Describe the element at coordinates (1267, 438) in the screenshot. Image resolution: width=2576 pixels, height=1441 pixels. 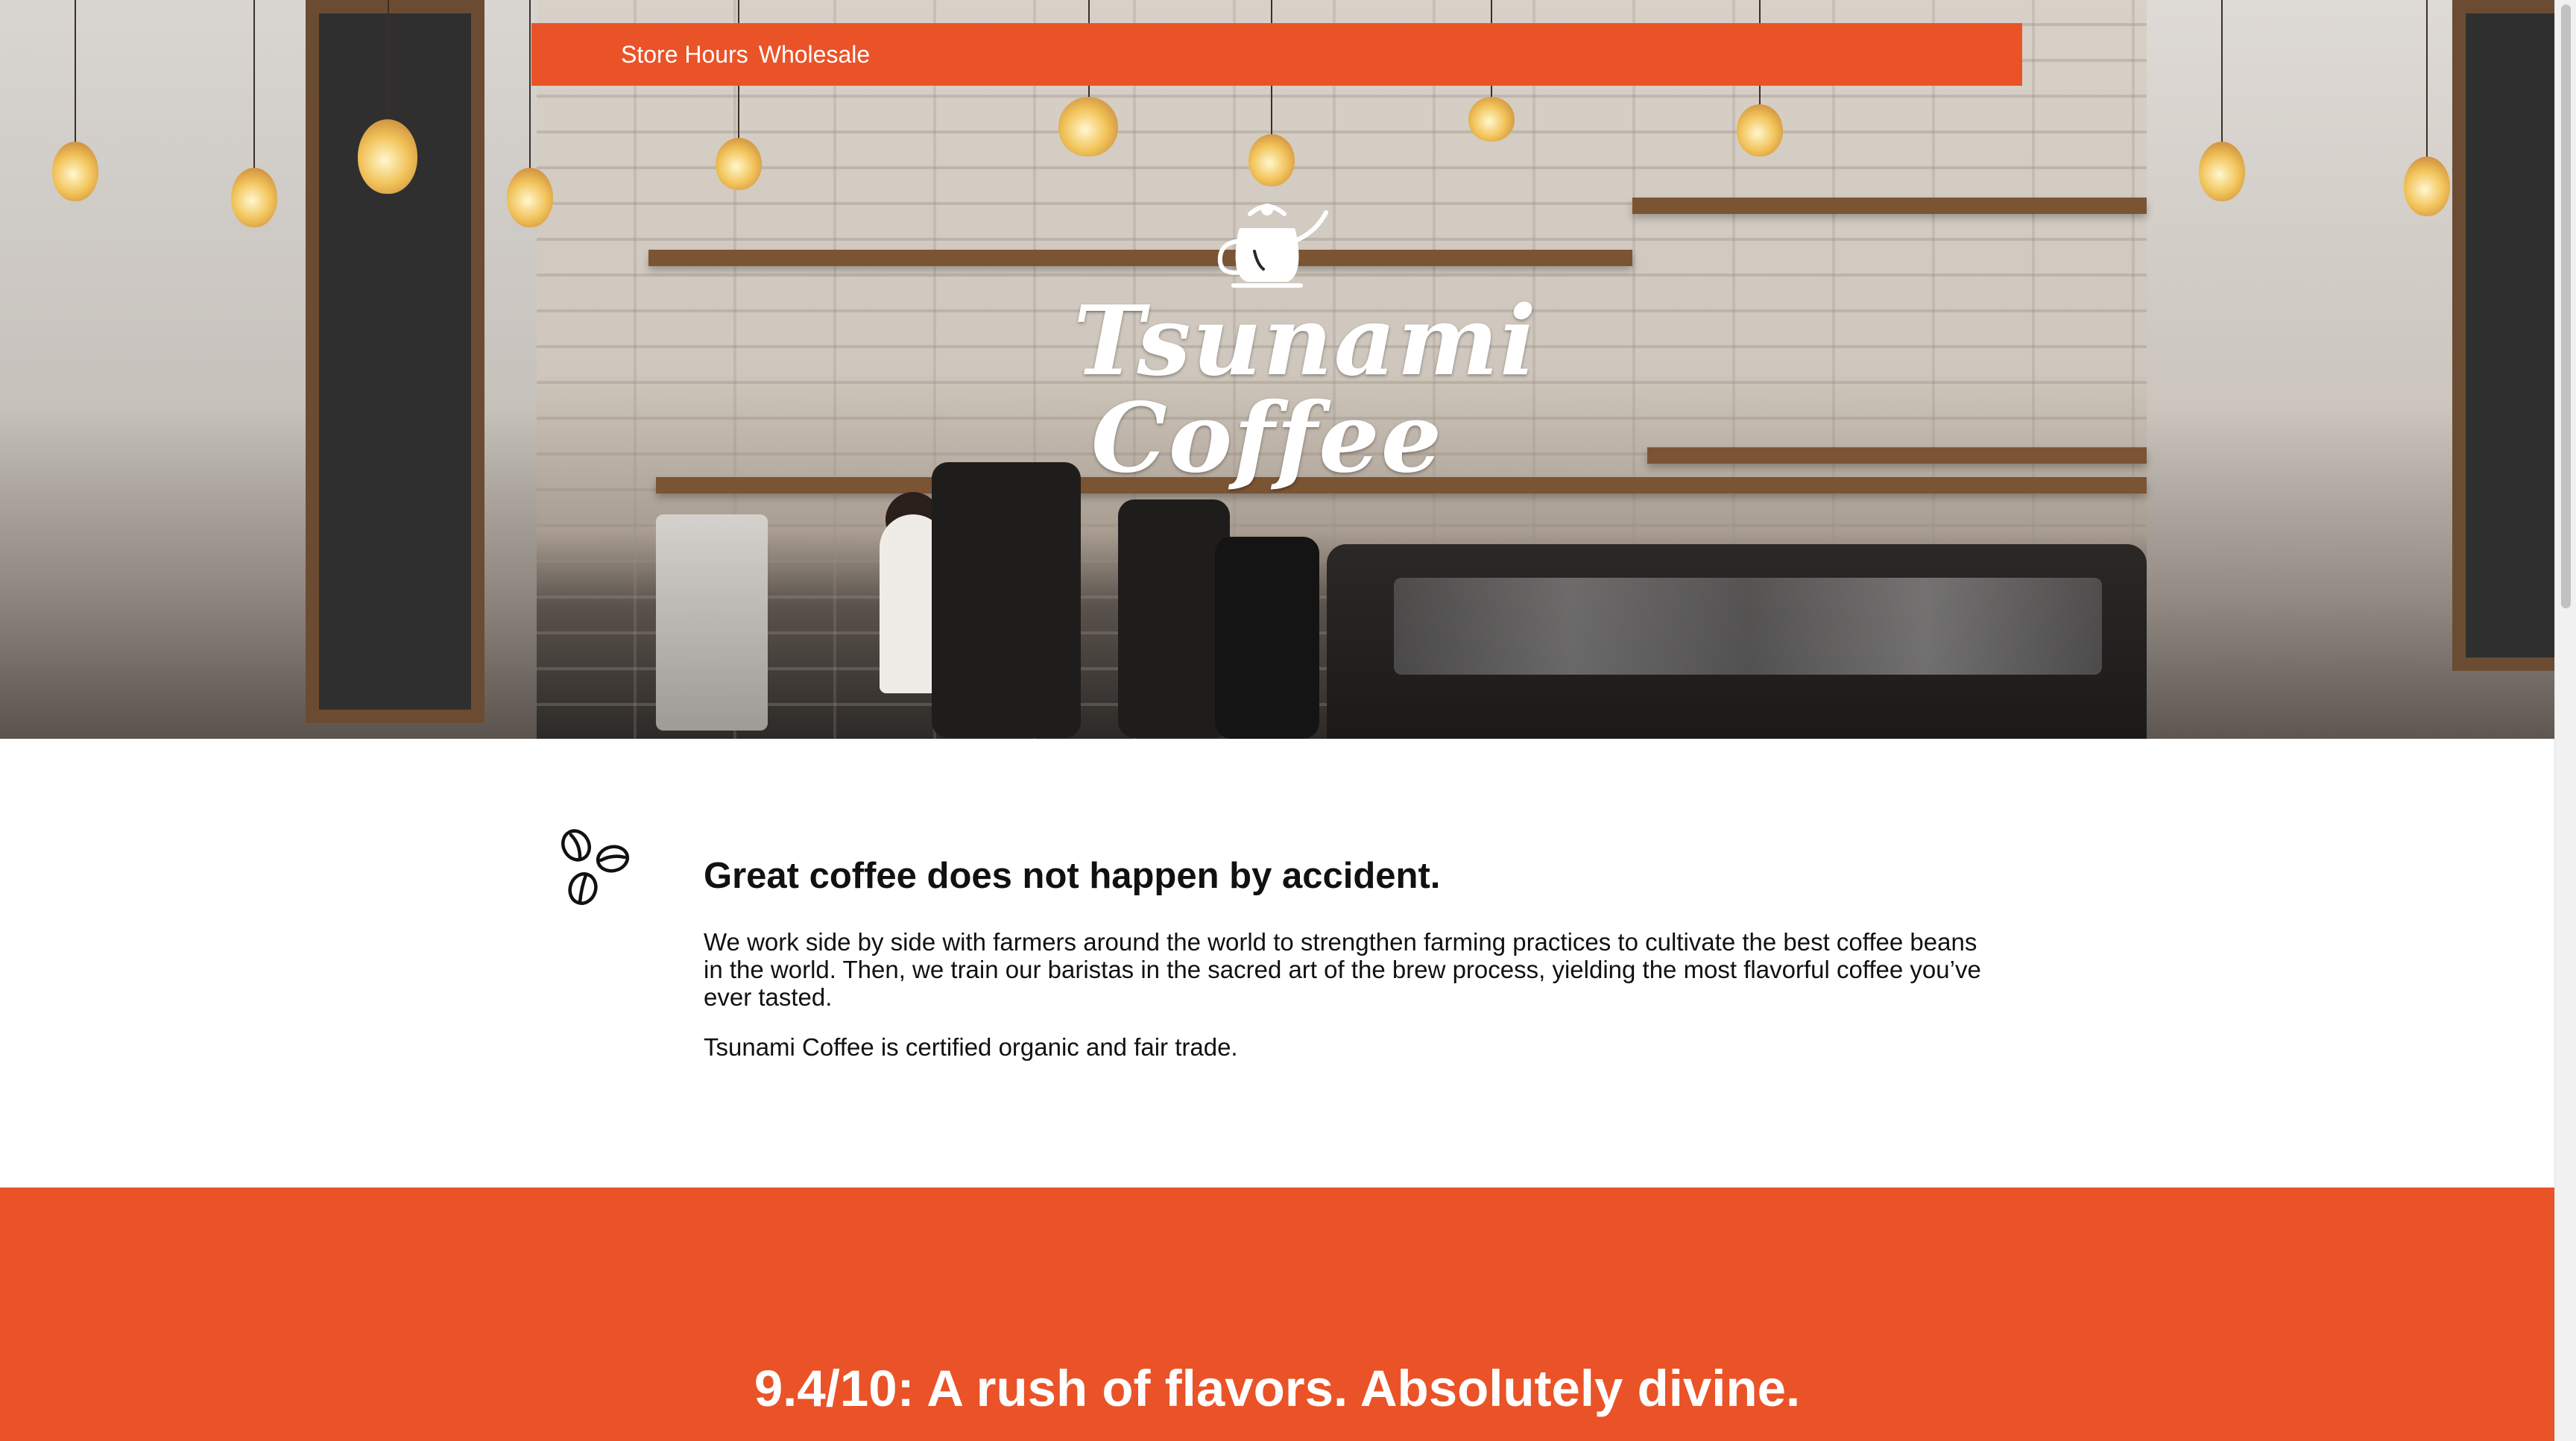
I see `brand-name-line2: Coffee` at that location.